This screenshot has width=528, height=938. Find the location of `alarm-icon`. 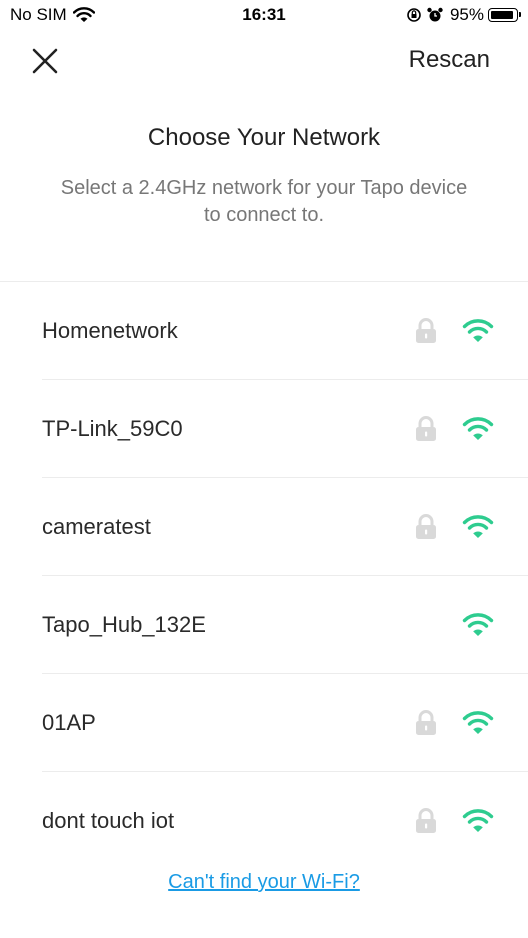

alarm-icon is located at coordinates (435, 14).